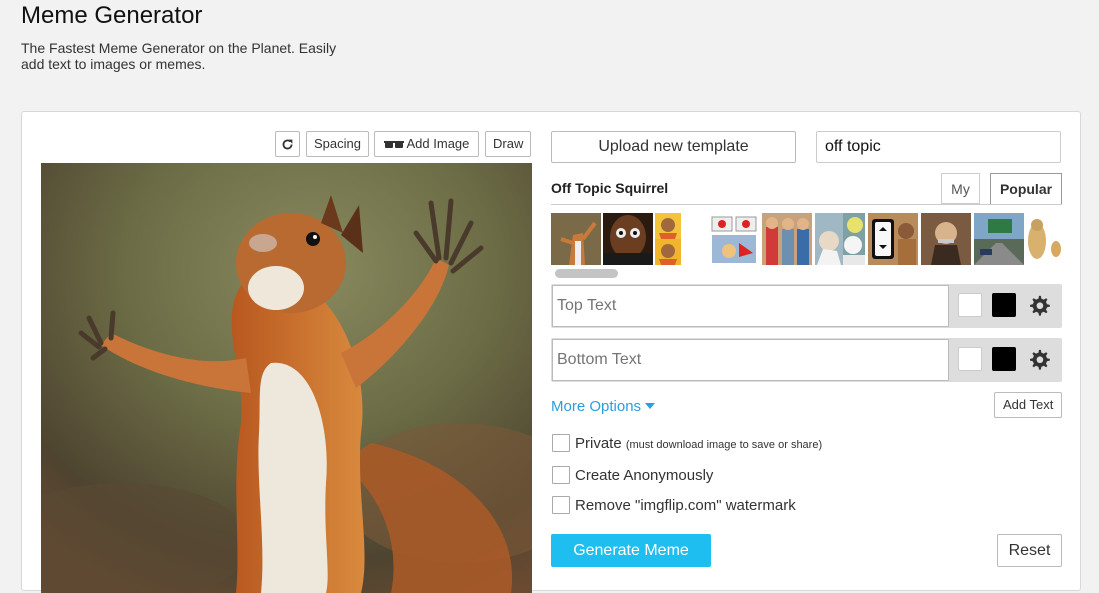 This screenshot has height=593, width=1099. What do you see at coordinates (724, 445) in the screenshot?
I see `private-note: (must download image to save or share)` at bounding box center [724, 445].